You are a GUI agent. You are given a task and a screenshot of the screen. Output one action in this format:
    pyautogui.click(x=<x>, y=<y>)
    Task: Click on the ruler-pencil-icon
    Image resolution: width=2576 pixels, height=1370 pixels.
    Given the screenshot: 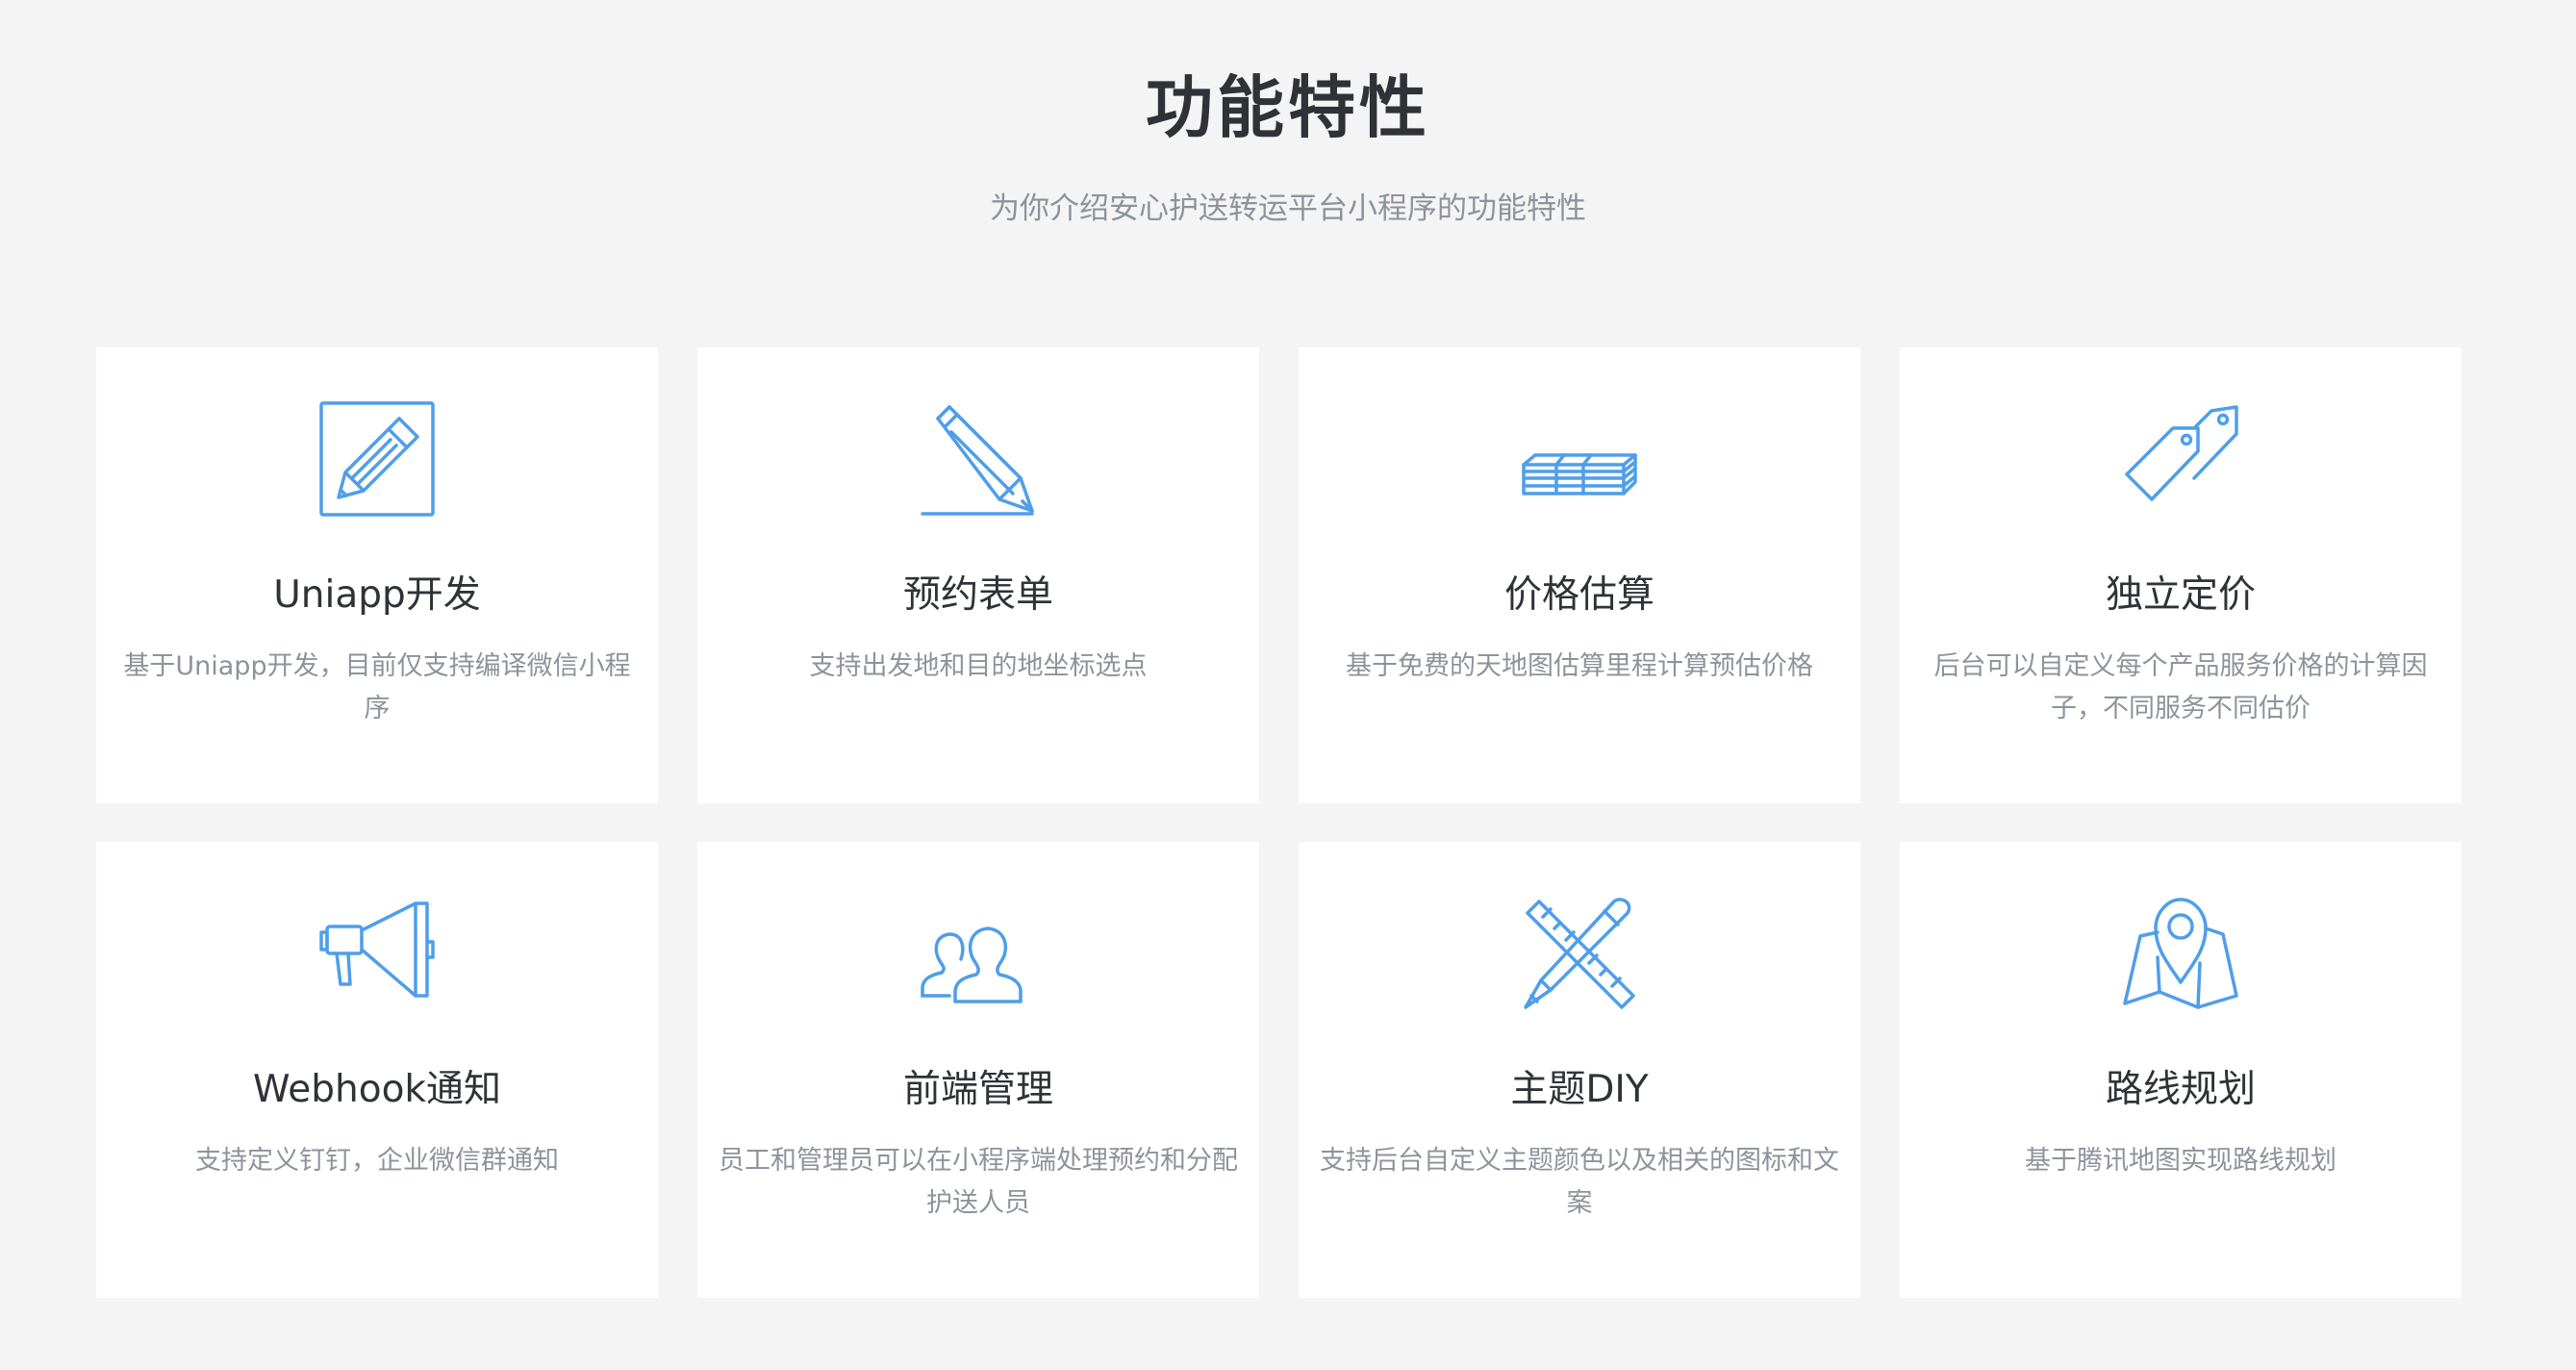 What is the action you would take?
    pyautogui.click(x=1580, y=953)
    